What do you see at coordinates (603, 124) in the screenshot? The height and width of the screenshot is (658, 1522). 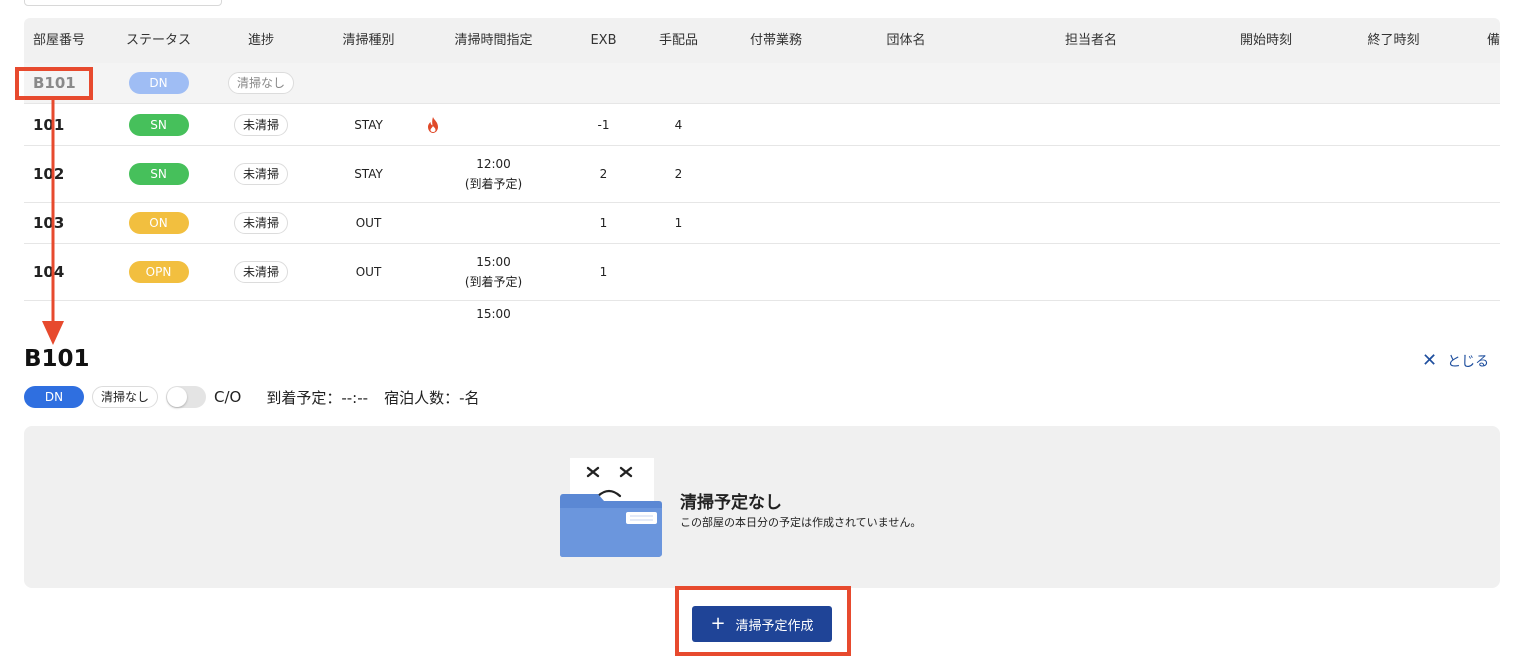 I see `exb-value: -1` at bounding box center [603, 124].